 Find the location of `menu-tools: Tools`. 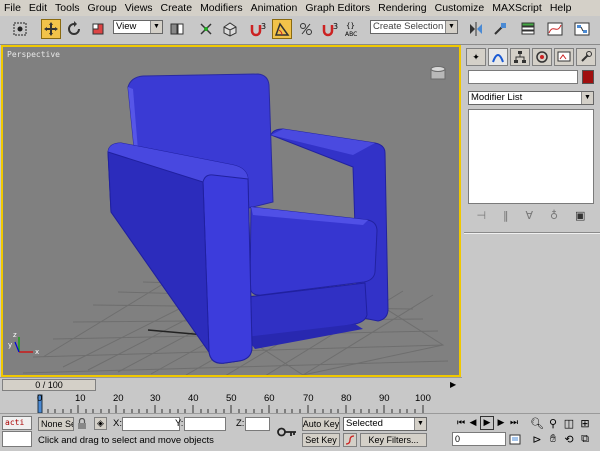

menu-tools: Tools is located at coordinates (67, 8).